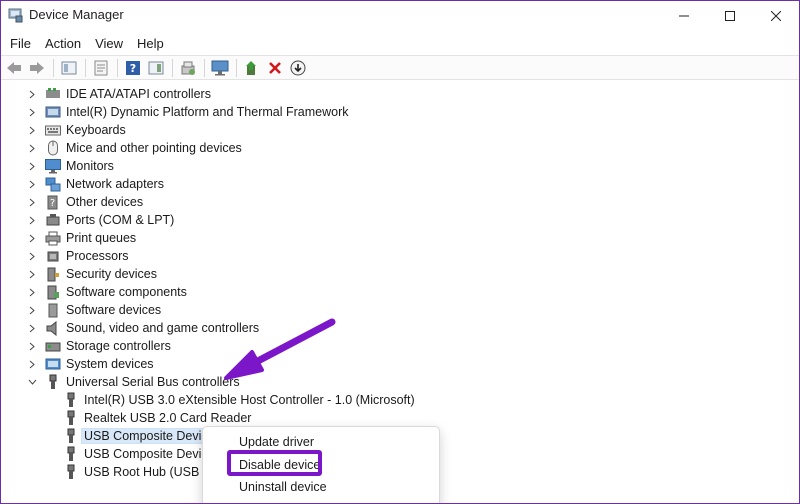  Describe the element at coordinates (400, 16) in the screenshot. I see `title-bar: Device Manager` at that location.